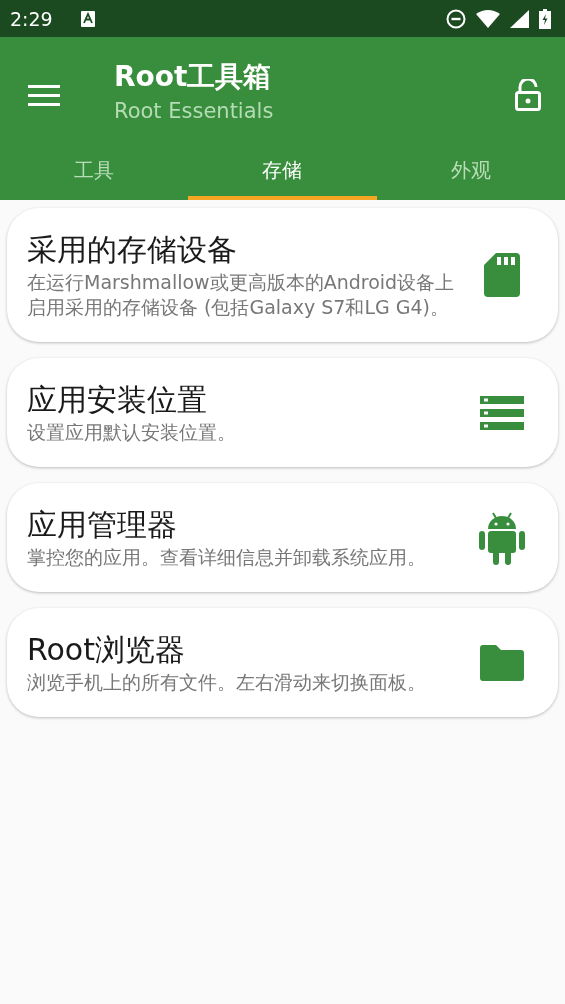  I want to click on sd-card-icon, so click(502, 275).